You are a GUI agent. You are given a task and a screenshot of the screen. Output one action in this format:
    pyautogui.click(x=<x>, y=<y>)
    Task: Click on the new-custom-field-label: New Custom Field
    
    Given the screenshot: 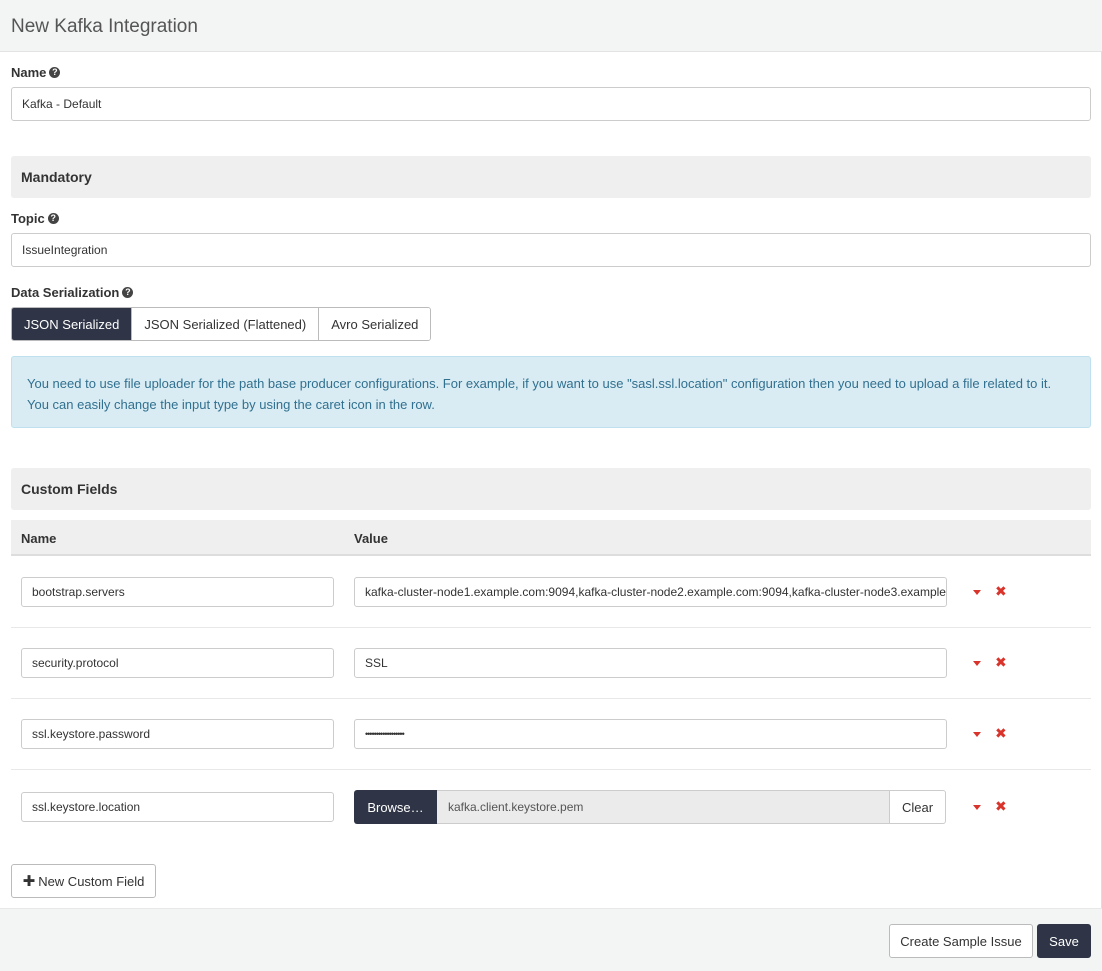 What is the action you would take?
    pyautogui.click(x=91, y=881)
    